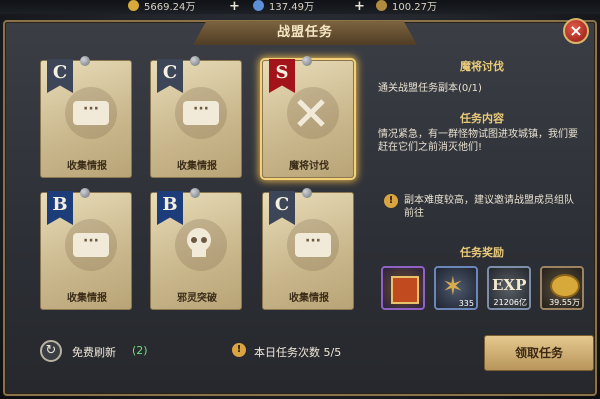  What do you see at coordinates (283, 6) in the screenshot?
I see `crystal-resource: 137.49万` at bounding box center [283, 6].